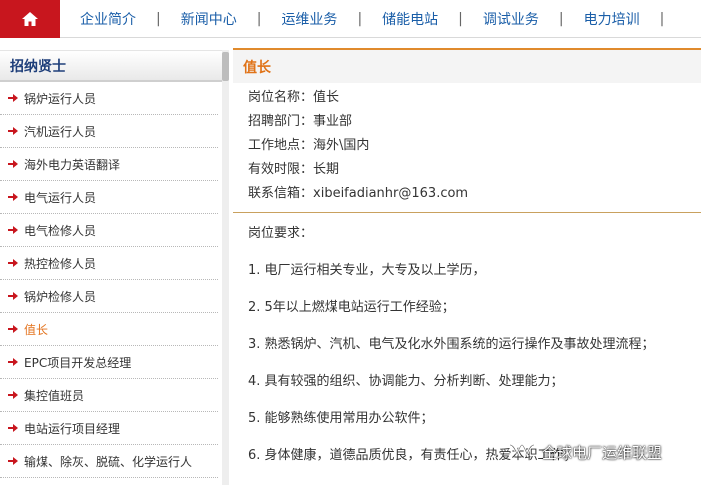  I want to click on requirement-item: 5. 能够熟练使用常用办公软件；, so click(341, 418).